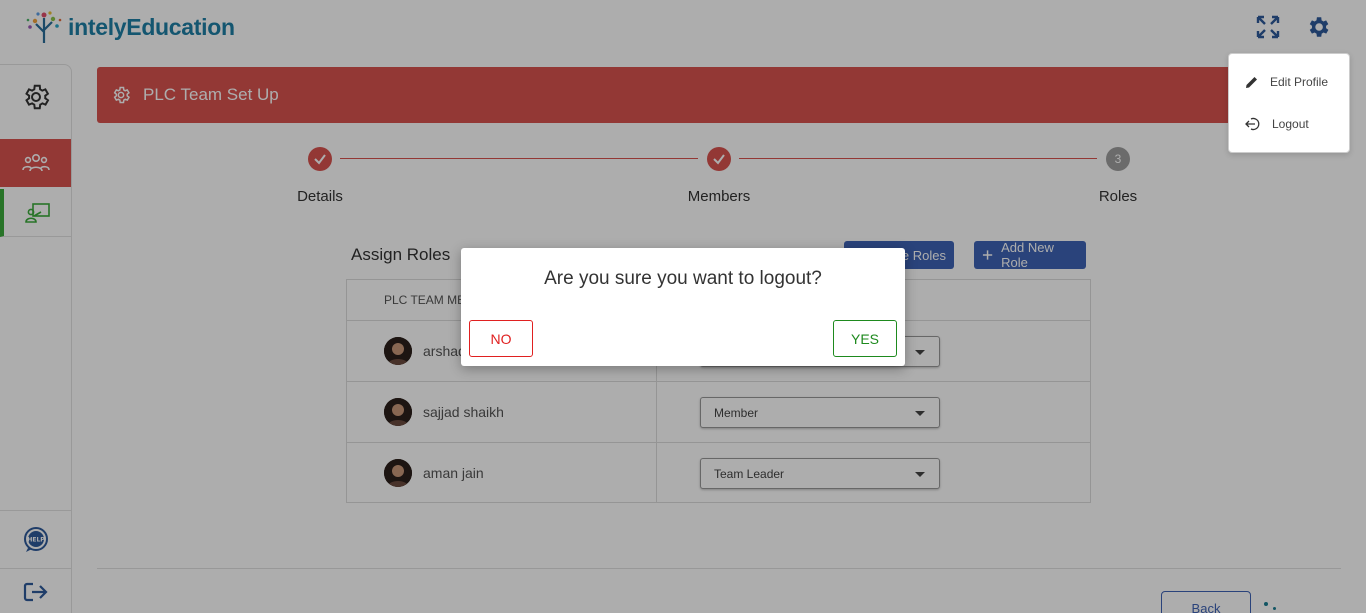 The image size is (1366, 613). I want to click on menu-item-logout: Logout, so click(1289, 124).